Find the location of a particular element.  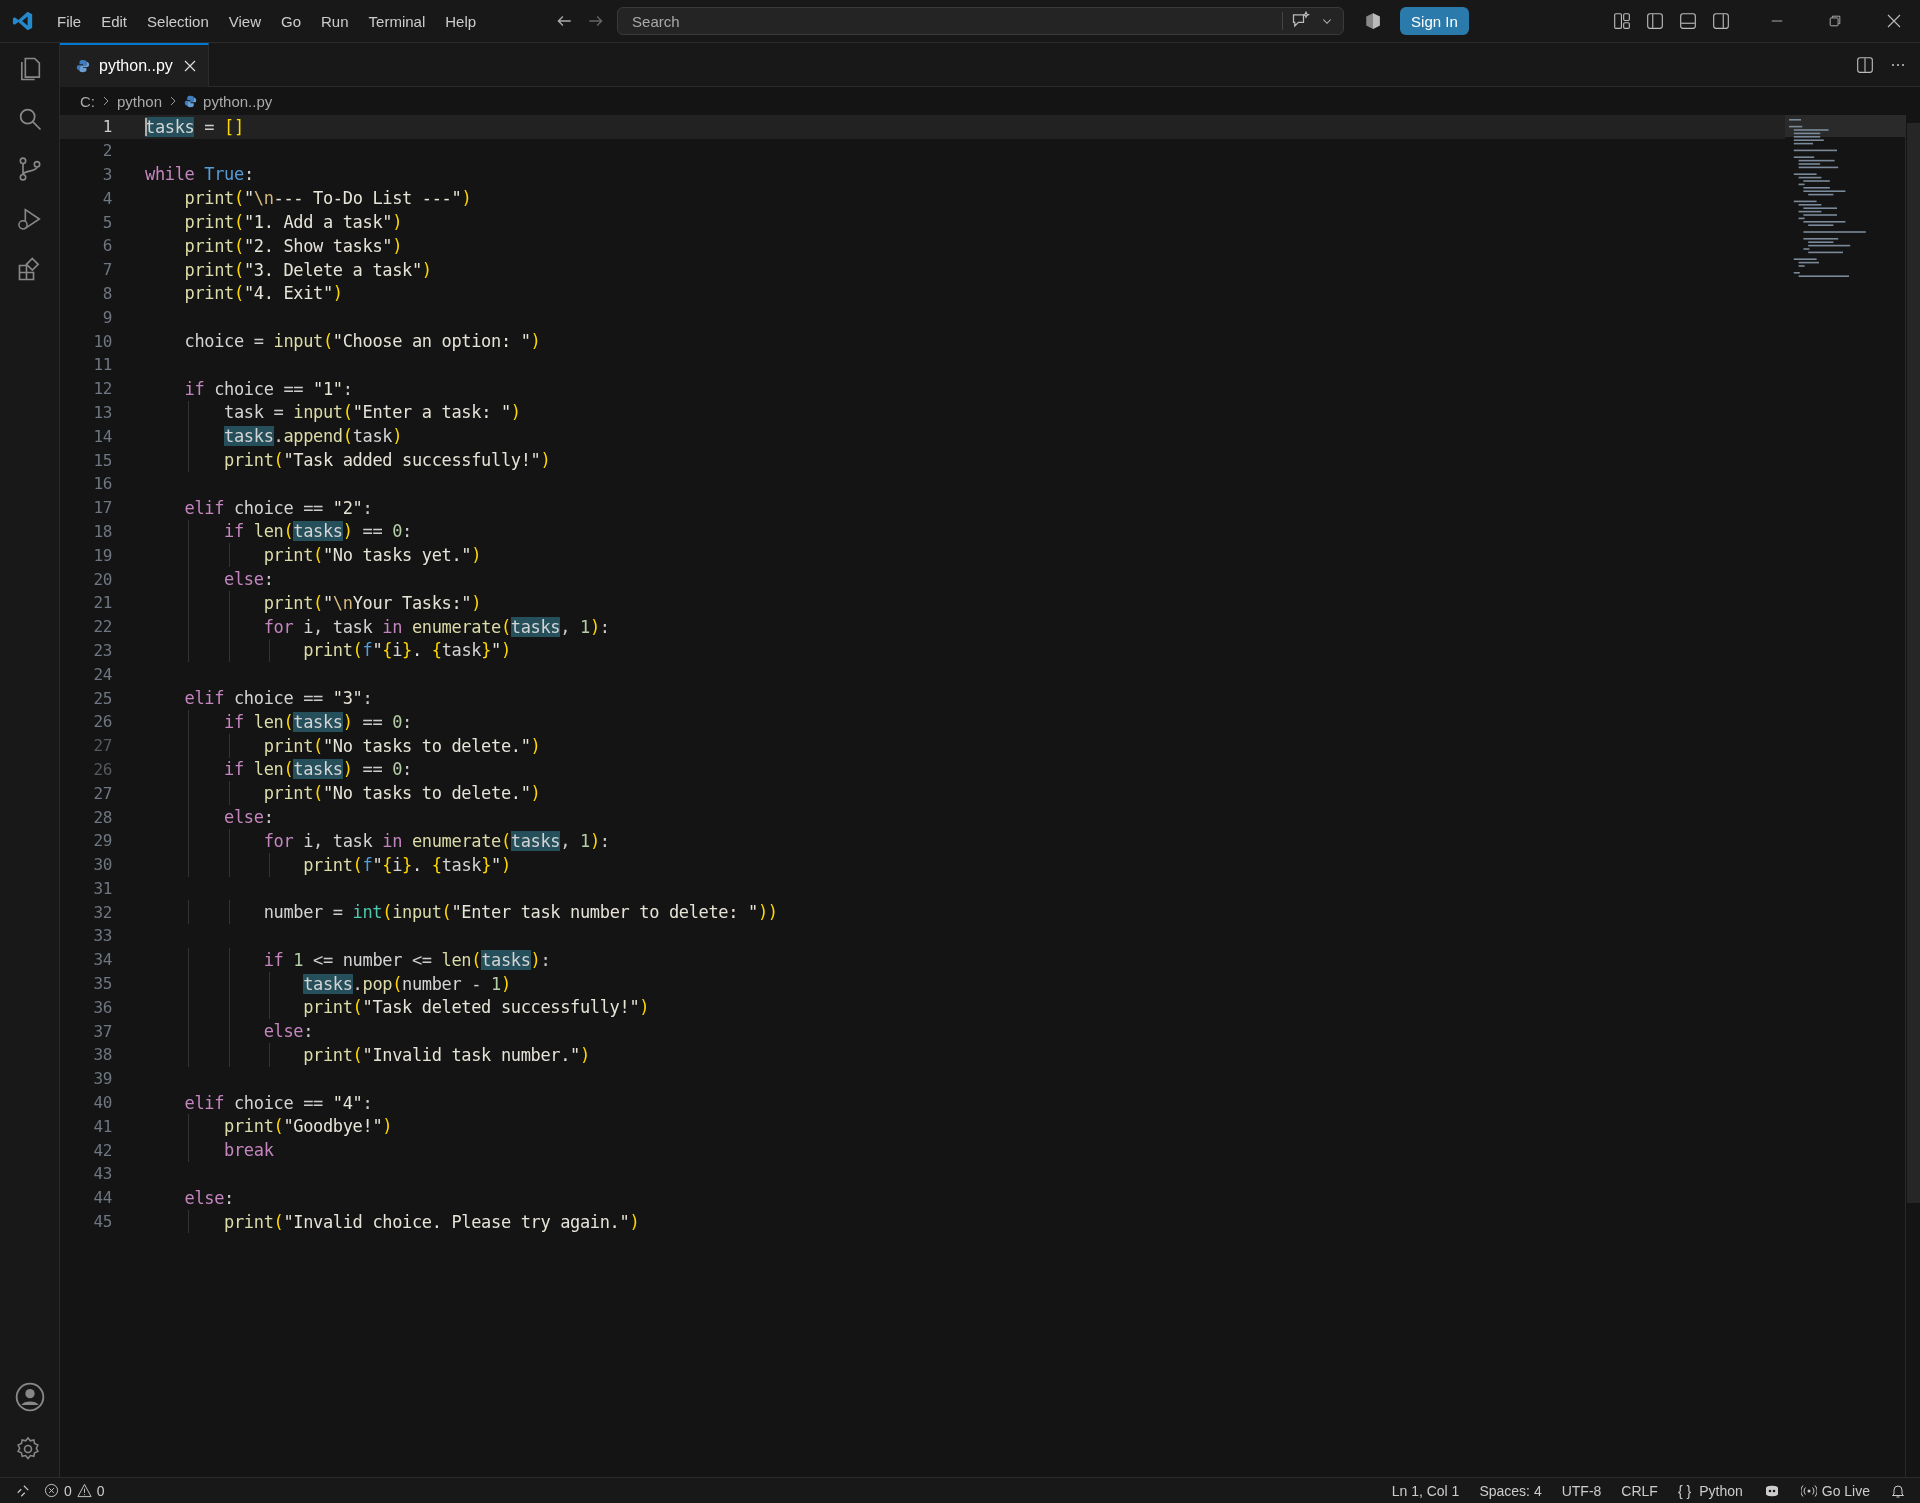

code-line: tasks = [] is located at coordinates (194, 126).